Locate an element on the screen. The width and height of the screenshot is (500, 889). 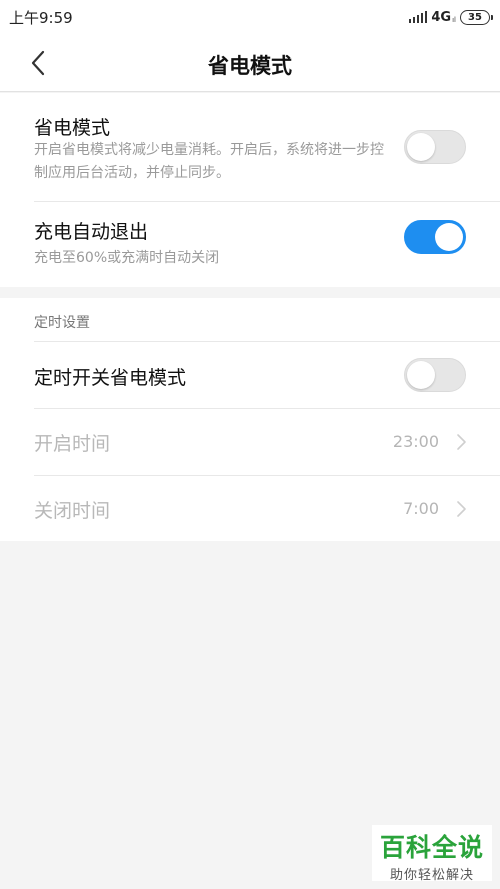
auto-exit-description: 充电至60%或充满时自动关闭 is located at coordinates (127, 258).